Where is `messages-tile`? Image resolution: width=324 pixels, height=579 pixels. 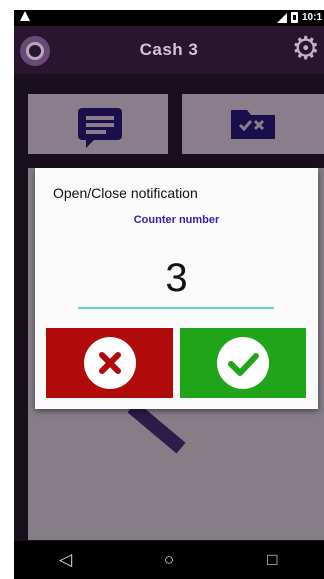
messages-tile is located at coordinates (98, 124).